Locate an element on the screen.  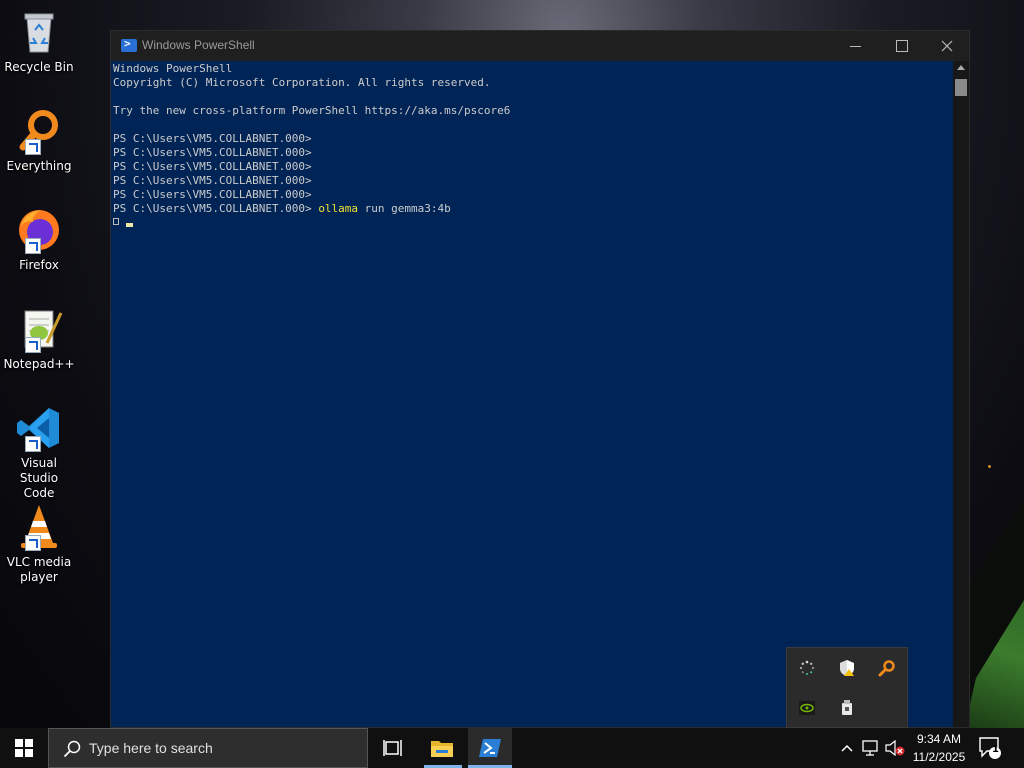
search-placeholder: Type here to search is located at coordinates (151, 748).